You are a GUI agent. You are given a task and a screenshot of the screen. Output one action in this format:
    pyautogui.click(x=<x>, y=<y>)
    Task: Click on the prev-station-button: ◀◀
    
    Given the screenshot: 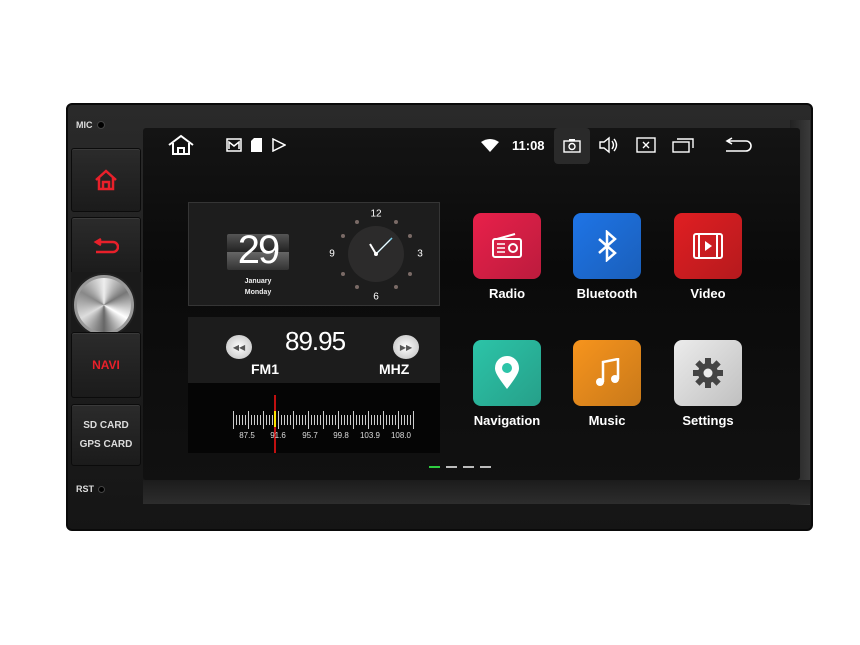 What is the action you would take?
    pyautogui.click(x=239, y=347)
    